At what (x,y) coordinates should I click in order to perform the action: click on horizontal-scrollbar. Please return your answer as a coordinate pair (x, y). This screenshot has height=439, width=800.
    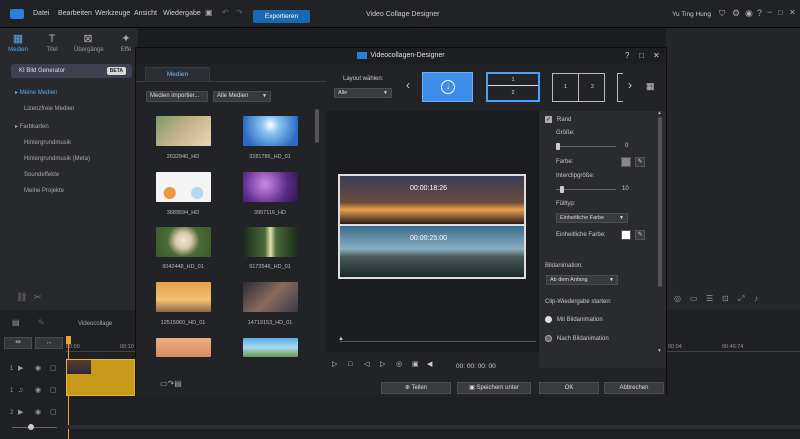
    Looking at the image, I should click on (433, 427).